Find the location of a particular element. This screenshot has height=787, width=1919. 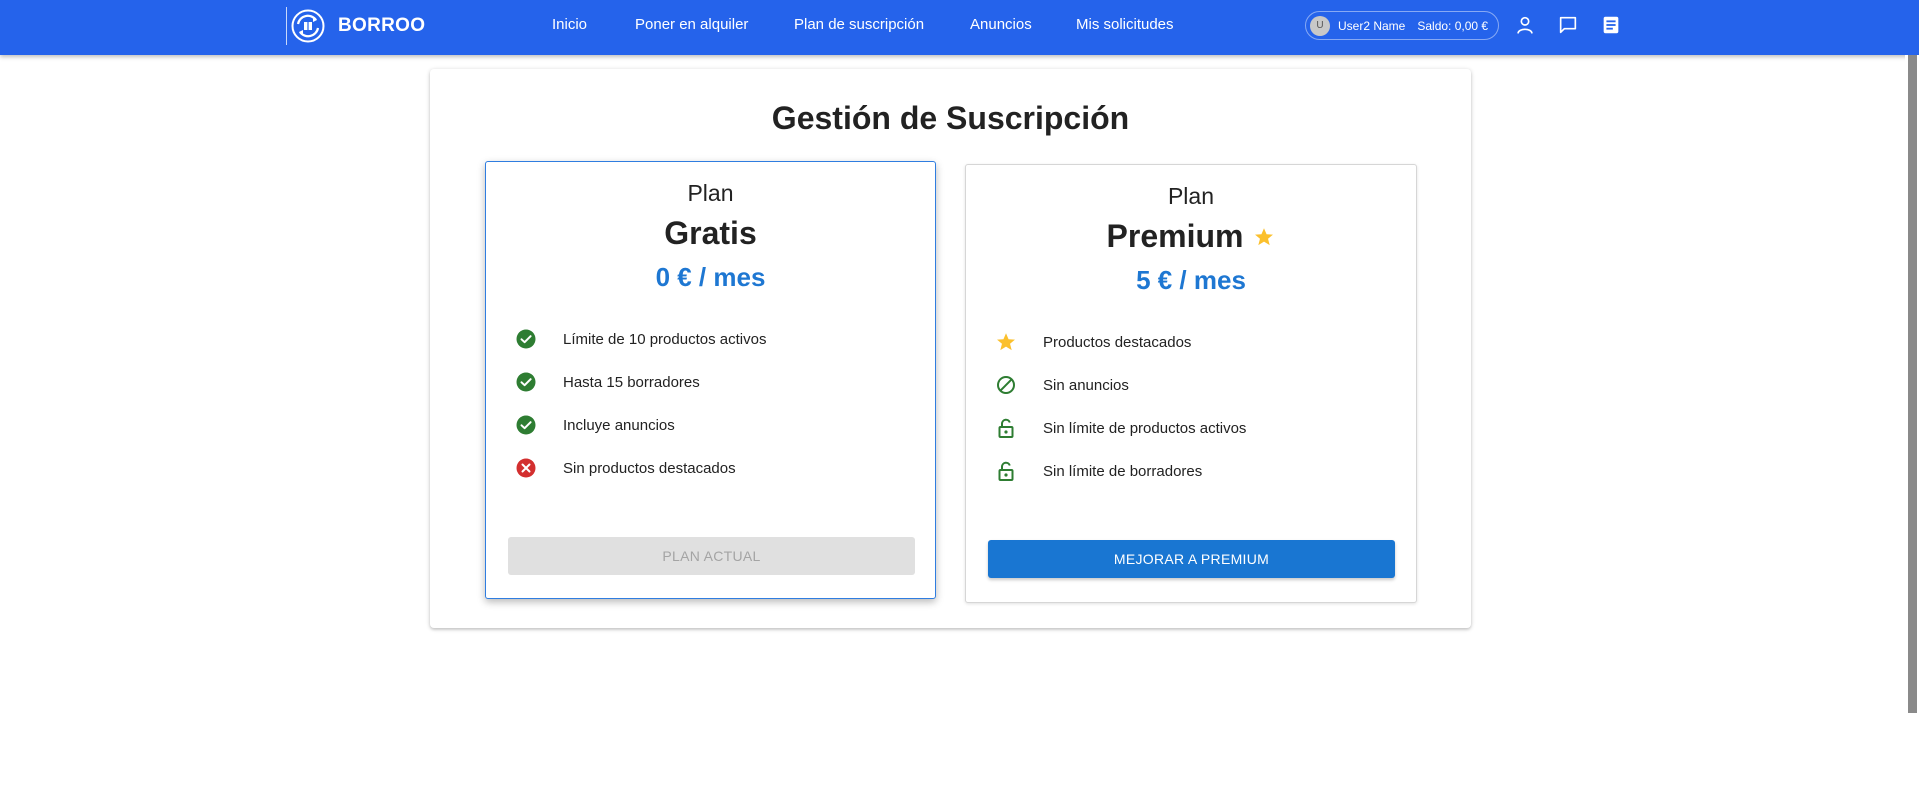

feature-item: Productos destacados is located at coordinates (1093, 342).